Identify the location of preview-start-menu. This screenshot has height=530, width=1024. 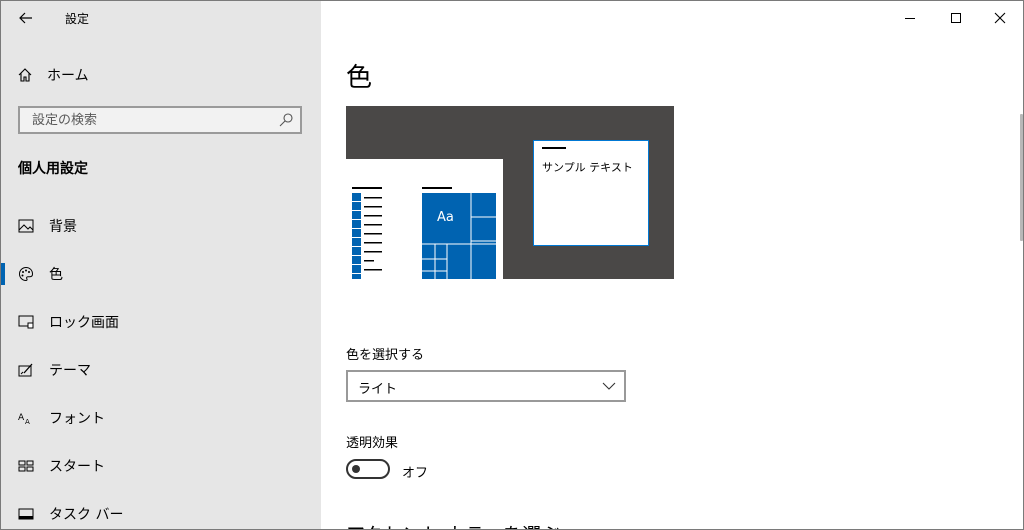
(424, 219).